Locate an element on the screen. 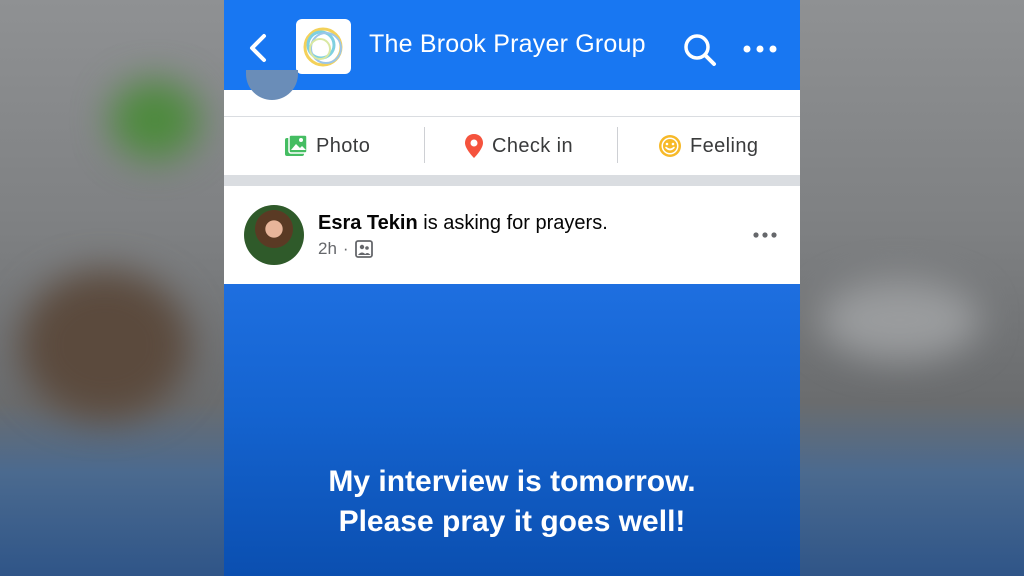 Image resolution: width=1024 pixels, height=576 pixels. avatar is located at coordinates (272, 85).